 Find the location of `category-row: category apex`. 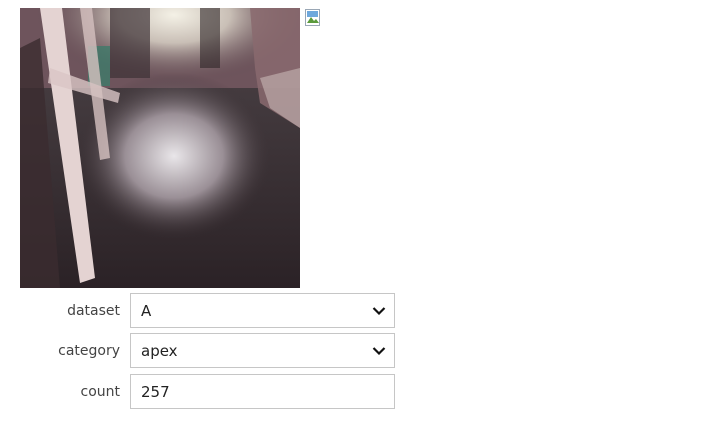

category-row: category apex is located at coordinates (207, 350).